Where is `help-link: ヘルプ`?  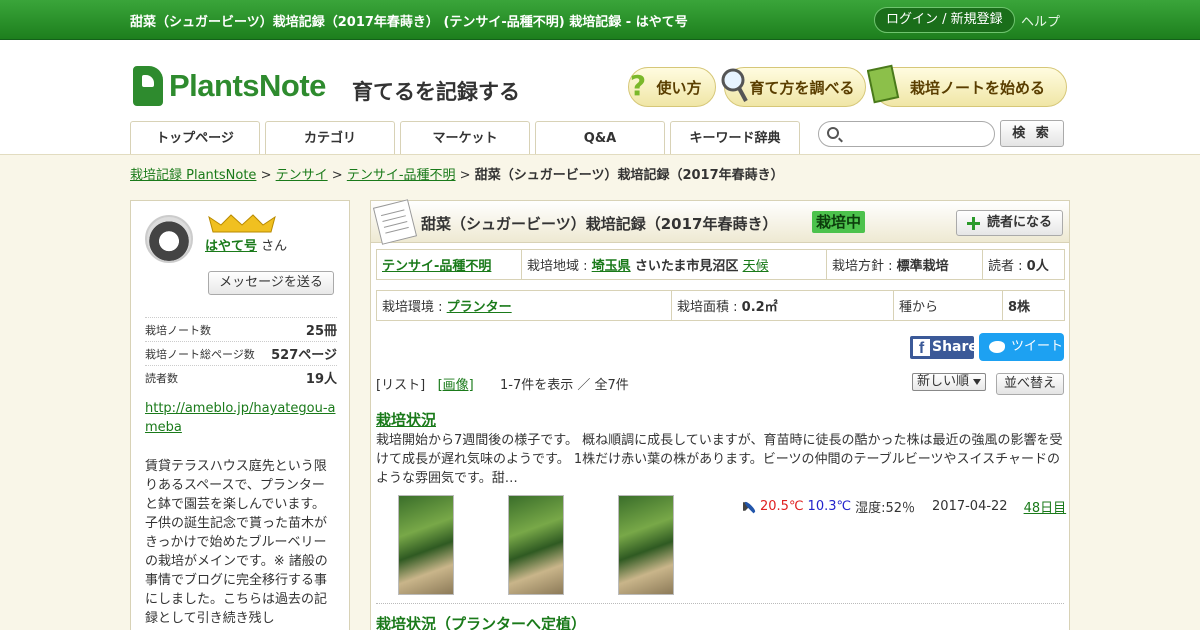
help-link: ヘルプ is located at coordinates (1040, 20).